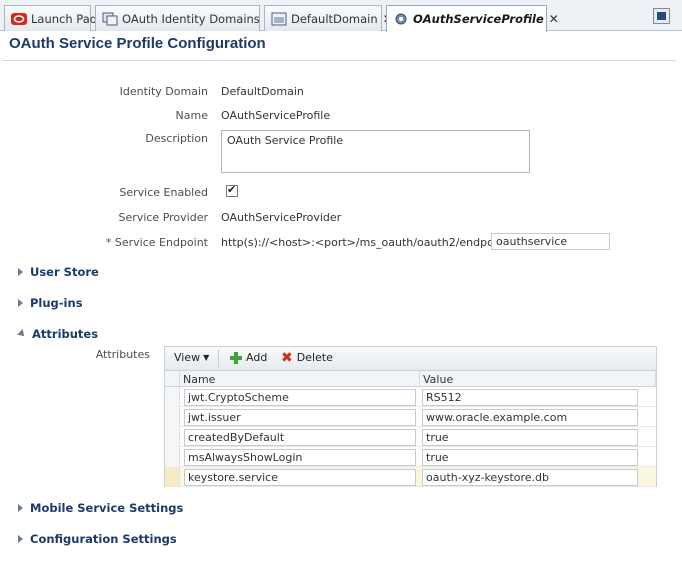 The height and width of the screenshot is (572, 682). Describe the element at coordinates (300, 379) in the screenshot. I see `column-header-name: Name` at that location.